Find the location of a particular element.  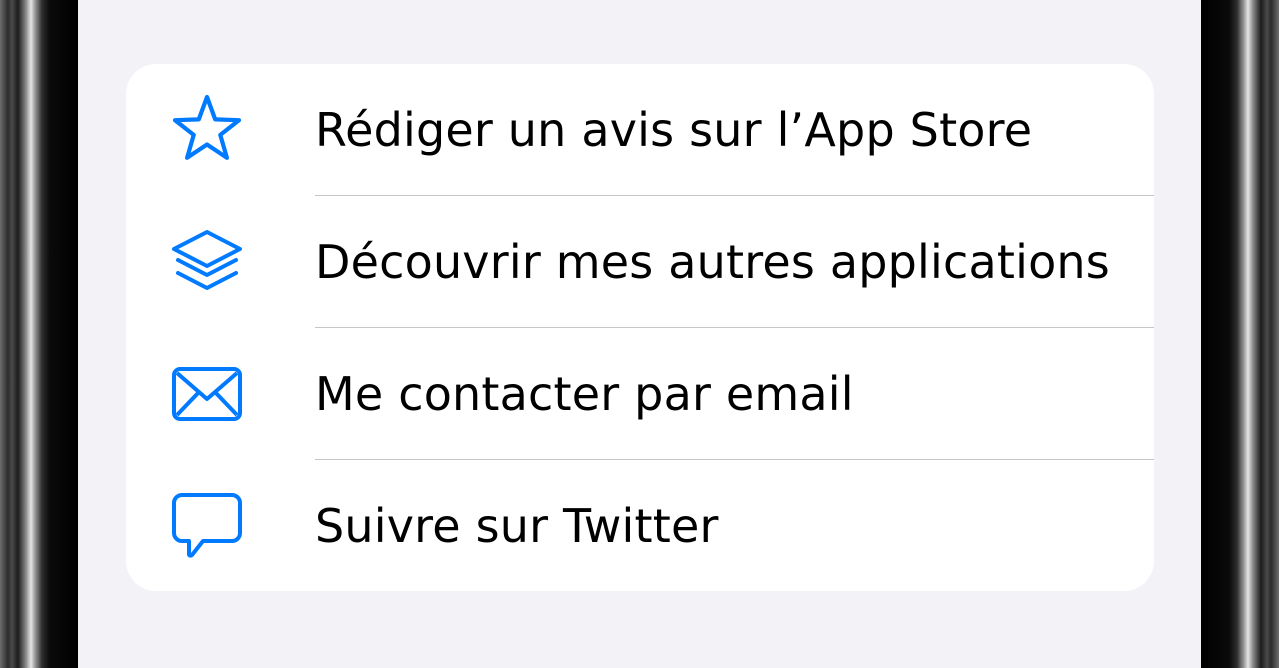

contact-email-label: Me contacter par email is located at coordinates (584, 394).